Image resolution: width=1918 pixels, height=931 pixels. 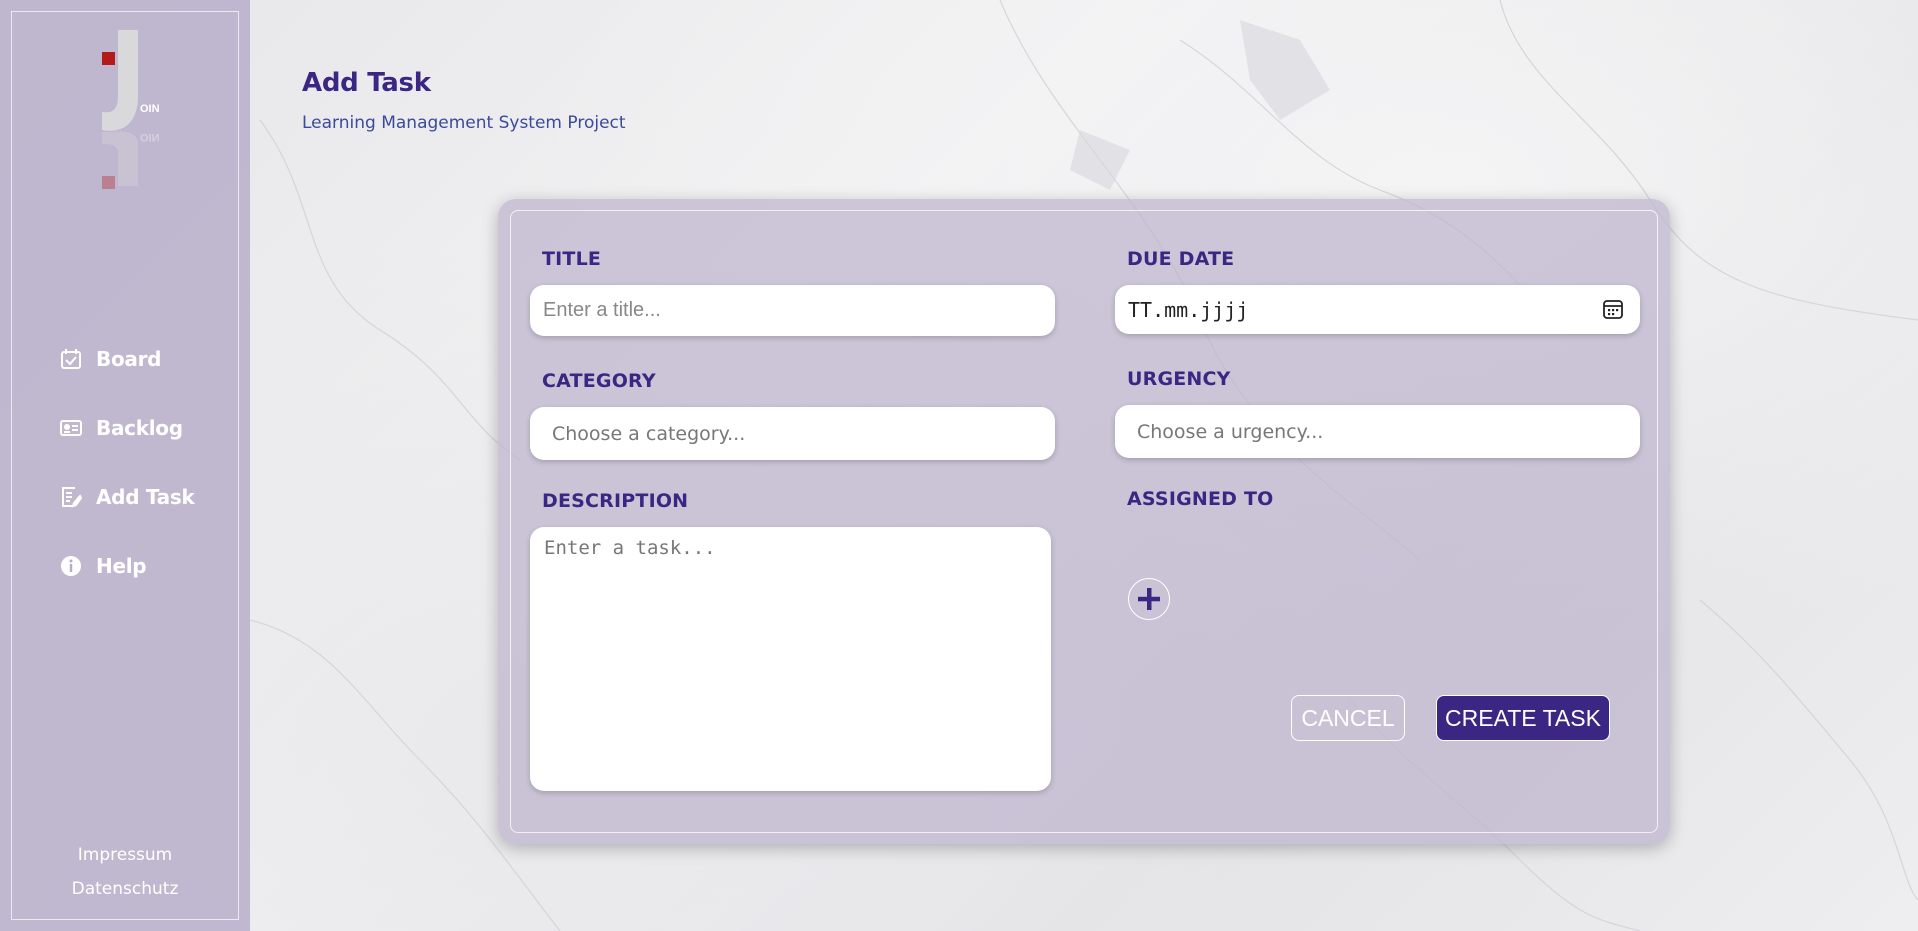 I want to click on title-field, so click(x=792, y=310).